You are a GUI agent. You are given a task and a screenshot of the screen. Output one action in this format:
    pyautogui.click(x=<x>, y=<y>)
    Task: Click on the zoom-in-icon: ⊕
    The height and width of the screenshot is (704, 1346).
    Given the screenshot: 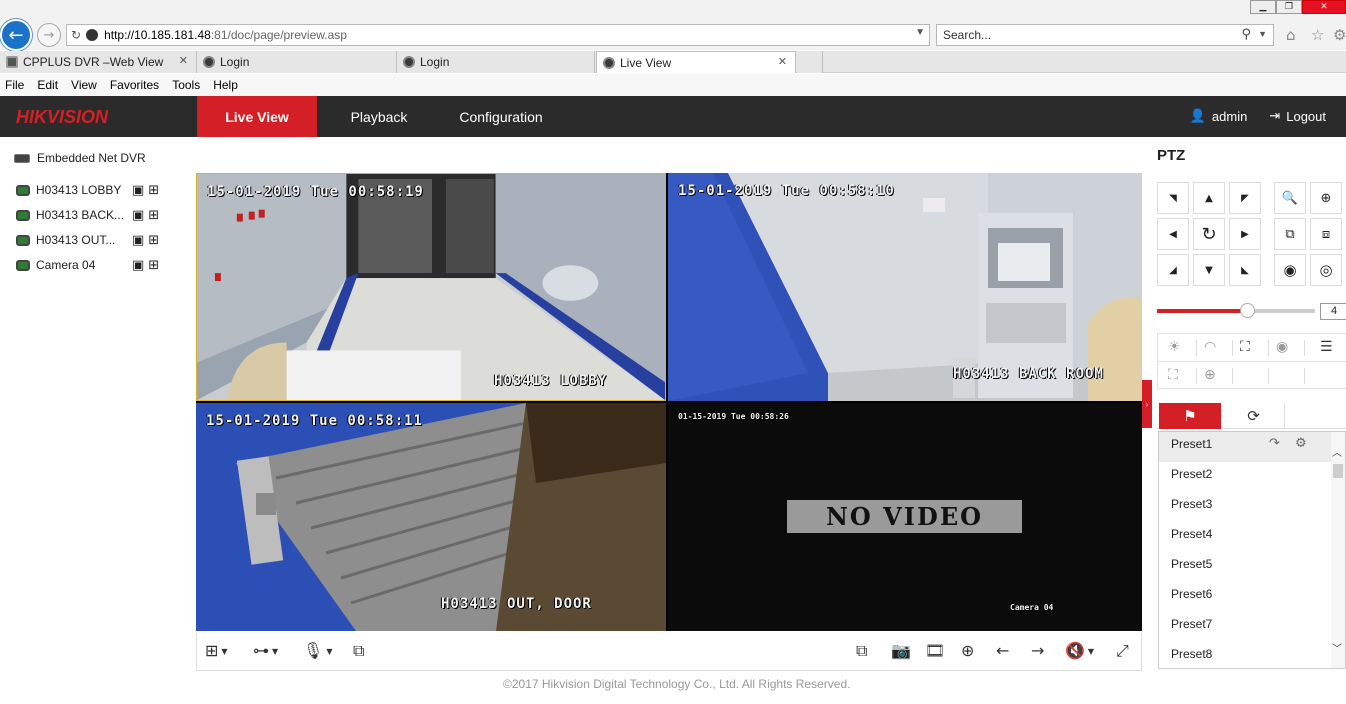 What is the action you would take?
    pyautogui.click(x=1326, y=198)
    